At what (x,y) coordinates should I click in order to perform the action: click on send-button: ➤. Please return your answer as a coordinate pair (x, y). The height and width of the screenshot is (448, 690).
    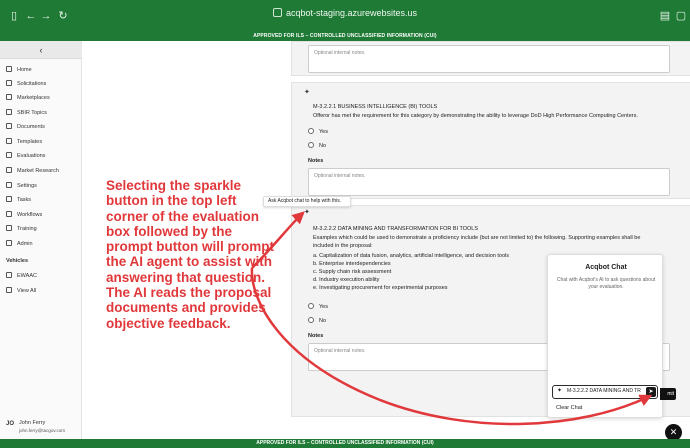
    Looking at the image, I should click on (651, 392).